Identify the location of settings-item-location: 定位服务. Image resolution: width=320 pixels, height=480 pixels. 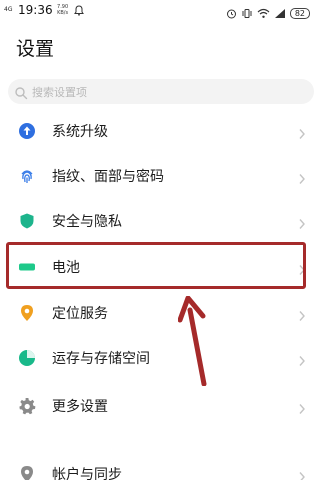
(159, 313).